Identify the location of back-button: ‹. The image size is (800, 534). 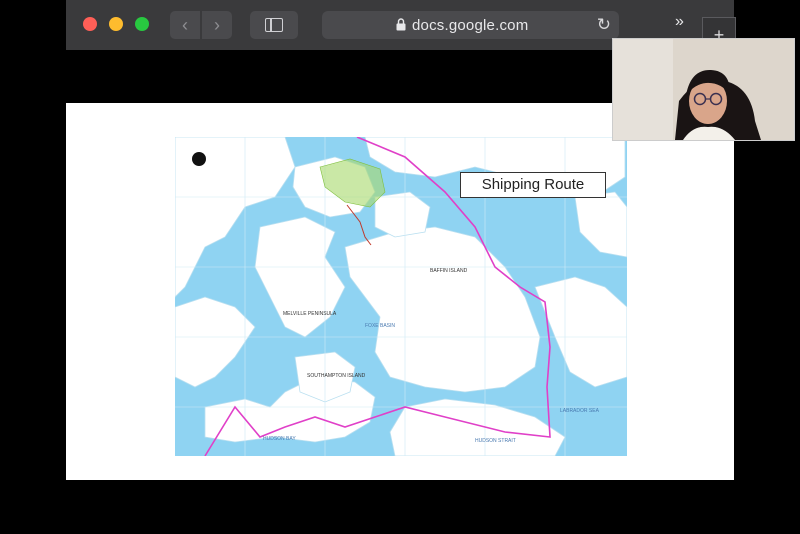
(185, 25).